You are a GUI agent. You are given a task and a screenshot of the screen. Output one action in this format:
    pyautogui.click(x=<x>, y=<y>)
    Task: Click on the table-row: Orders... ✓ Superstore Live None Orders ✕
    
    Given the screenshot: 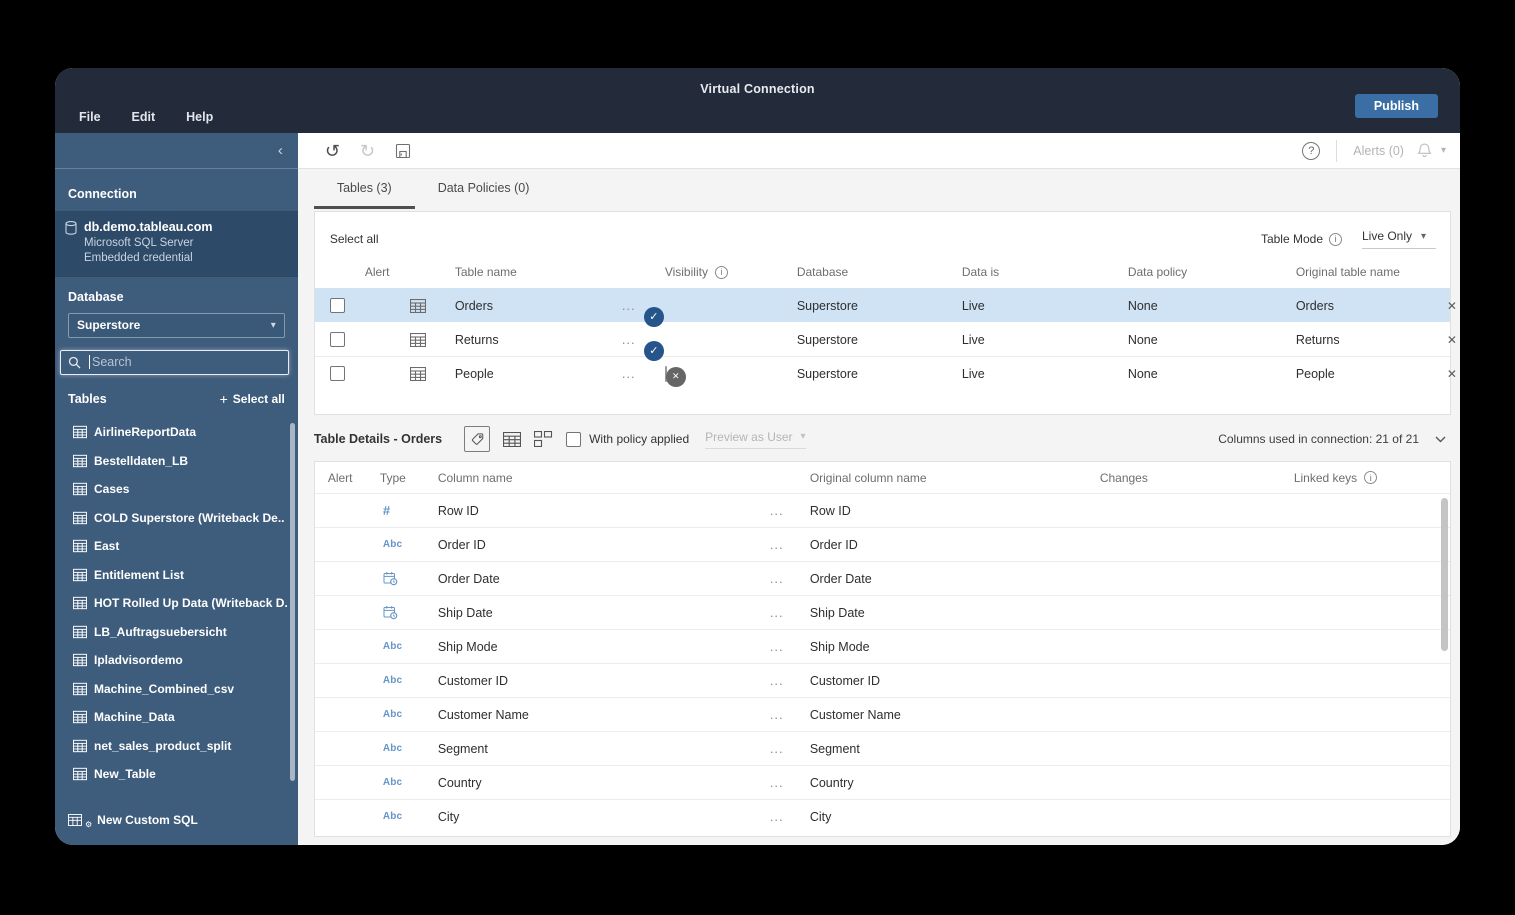 What is the action you would take?
    pyautogui.click(x=885, y=307)
    